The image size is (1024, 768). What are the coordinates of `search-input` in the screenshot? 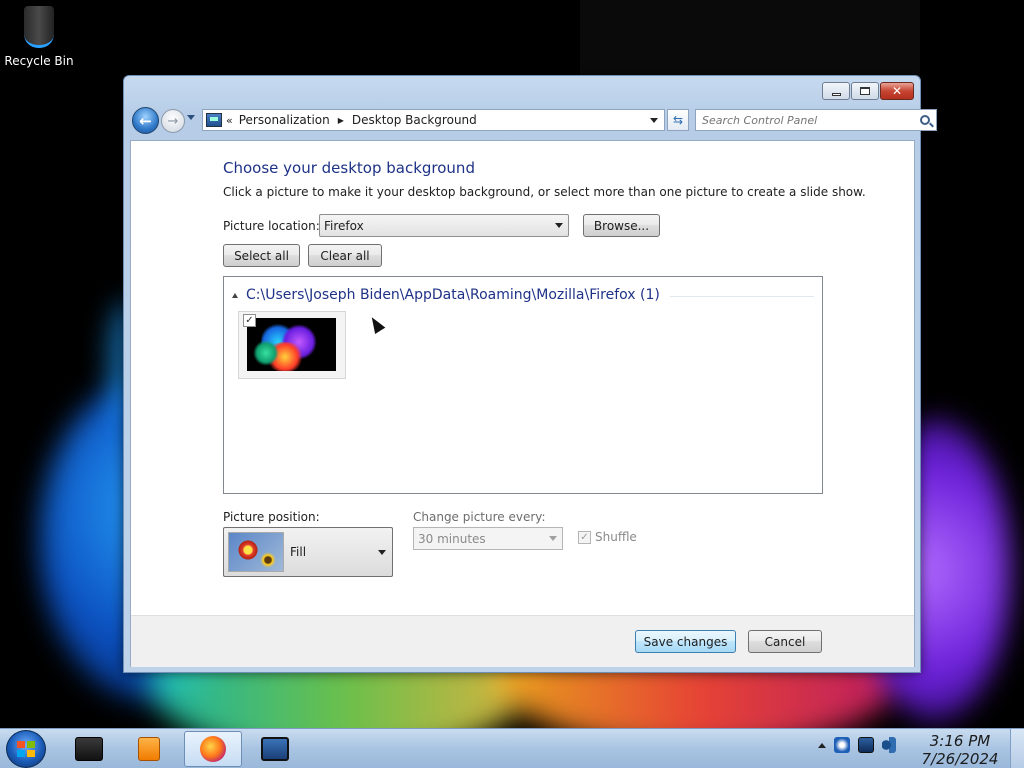 It's located at (807, 120).